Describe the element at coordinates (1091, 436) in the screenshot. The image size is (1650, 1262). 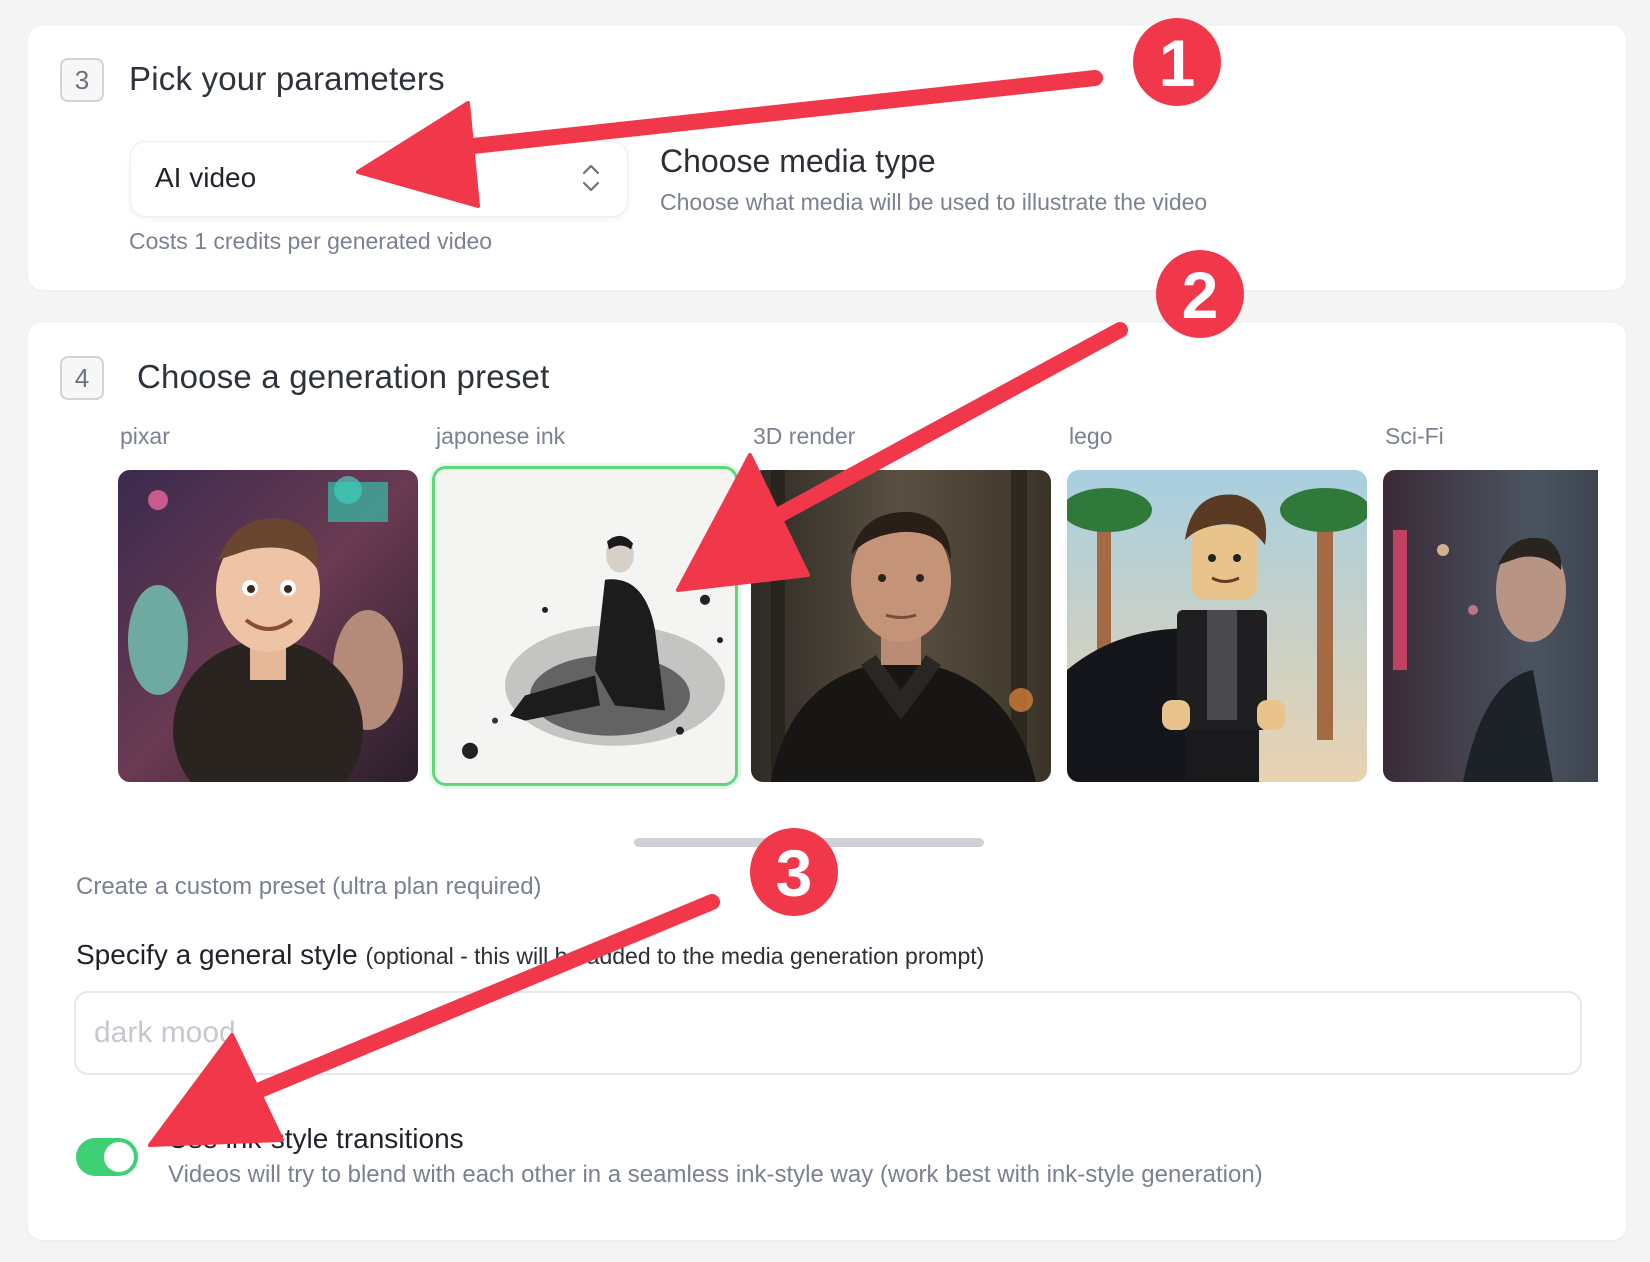
I see `preset-label: lego` at that location.